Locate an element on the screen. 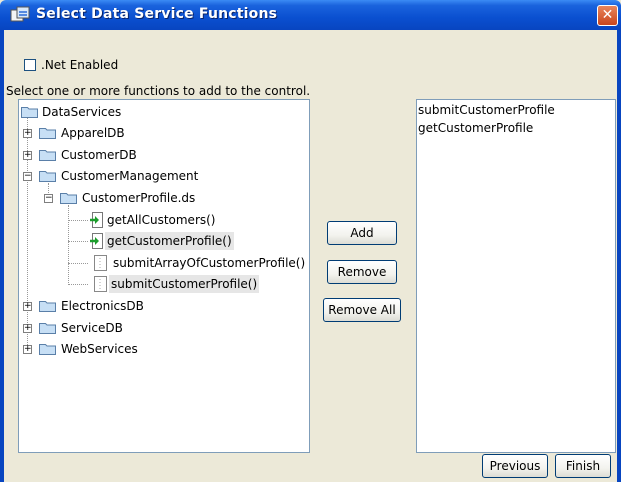  net-enabled-checkbox is located at coordinates (30, 65).